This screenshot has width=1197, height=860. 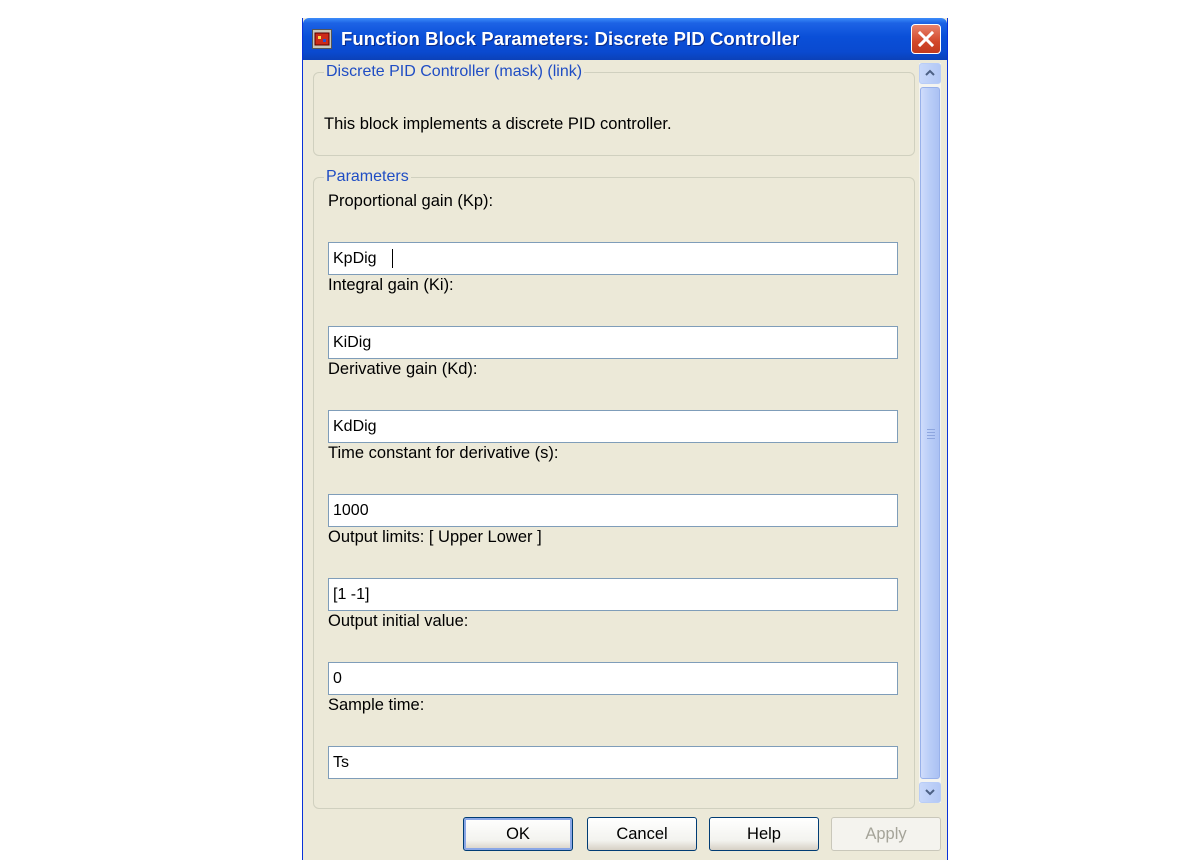 I want to click on scroll-up-button, so click(x=930, y=73).